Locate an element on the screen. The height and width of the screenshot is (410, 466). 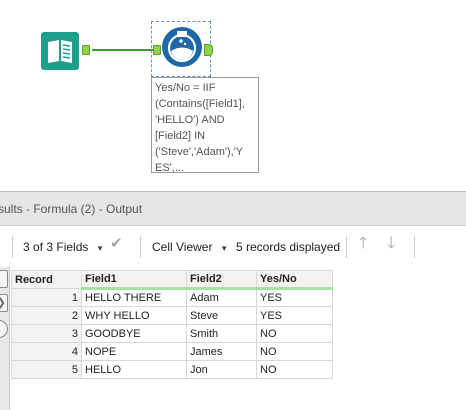
results-title: sults - Formula (2) - Output is located at coordinates (71, 209).